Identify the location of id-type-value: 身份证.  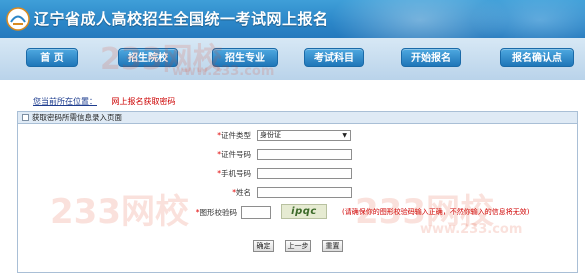
(270, 135).